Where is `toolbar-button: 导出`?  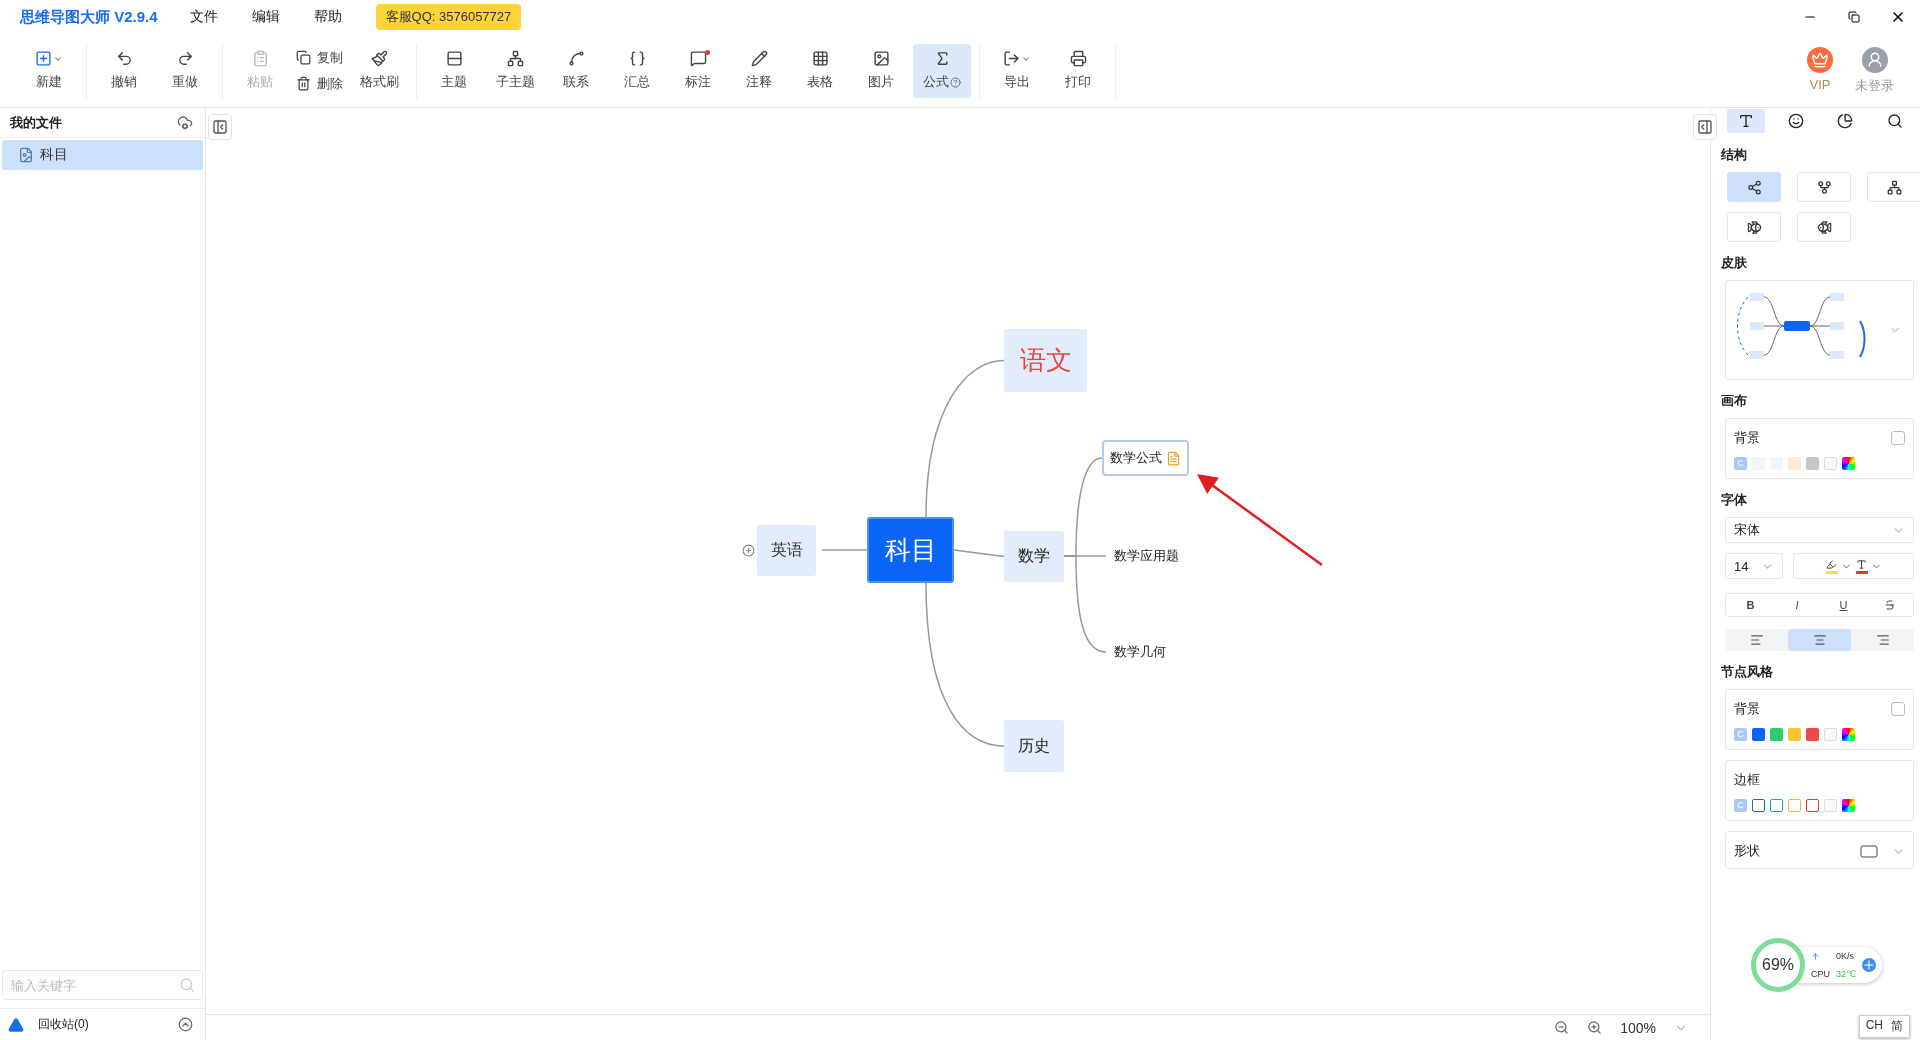 toolbar-button: 导出 is located at coordinates (1017, 70).